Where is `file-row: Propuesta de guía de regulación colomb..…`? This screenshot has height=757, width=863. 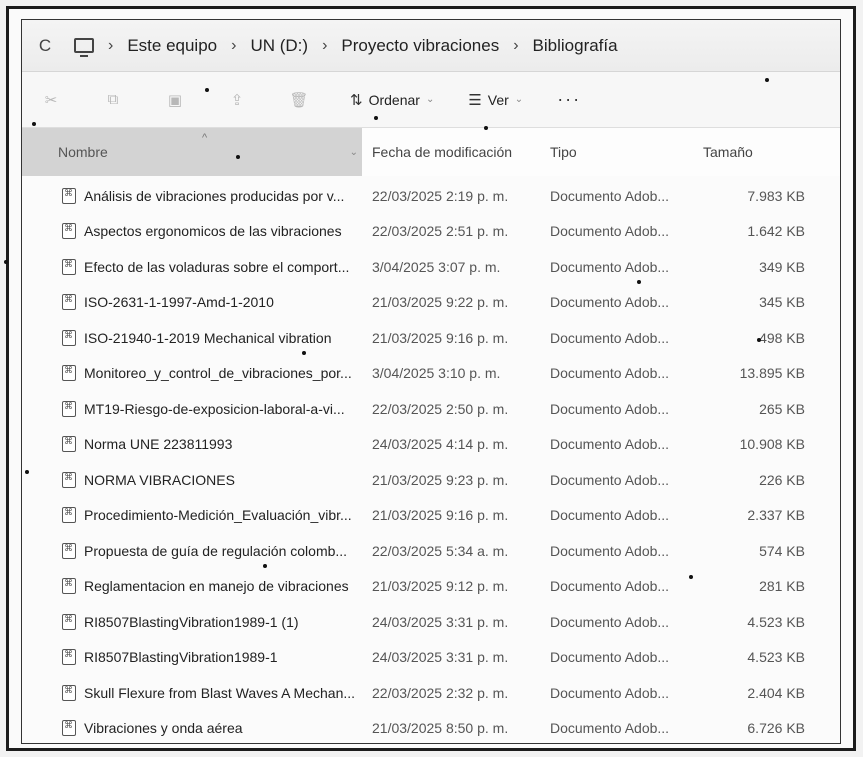 file-row: Propuesta de guía de regulación colomb..… is located at coordinates (431, 551).